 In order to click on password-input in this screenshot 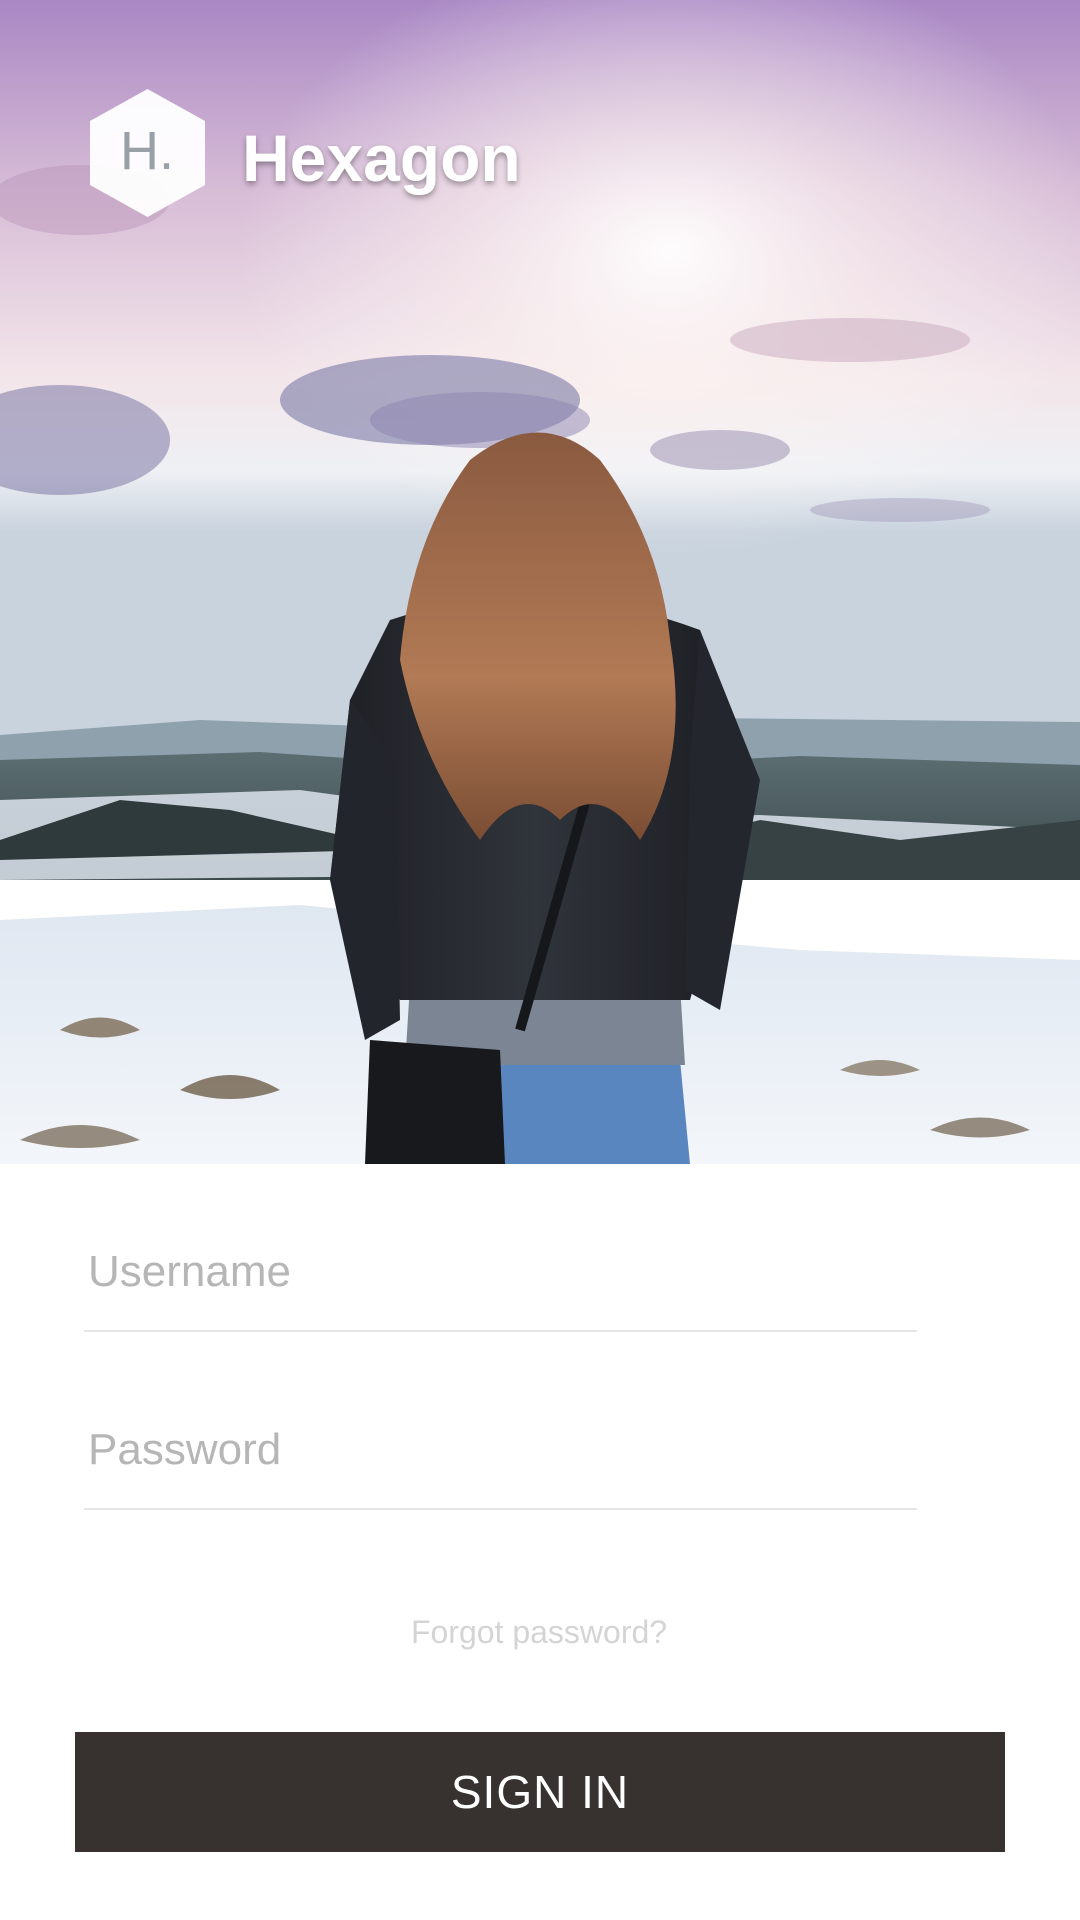, I will do `click(500, 1470)`.